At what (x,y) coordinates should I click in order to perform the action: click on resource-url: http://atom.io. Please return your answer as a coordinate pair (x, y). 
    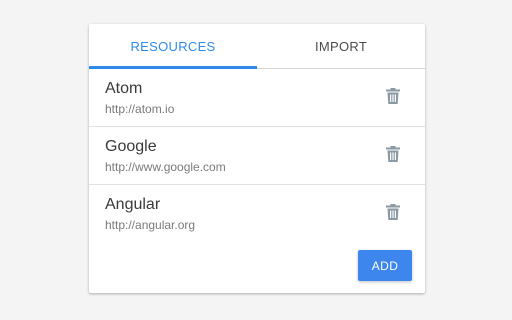
    Looking at the image, I should click on (140, 109).